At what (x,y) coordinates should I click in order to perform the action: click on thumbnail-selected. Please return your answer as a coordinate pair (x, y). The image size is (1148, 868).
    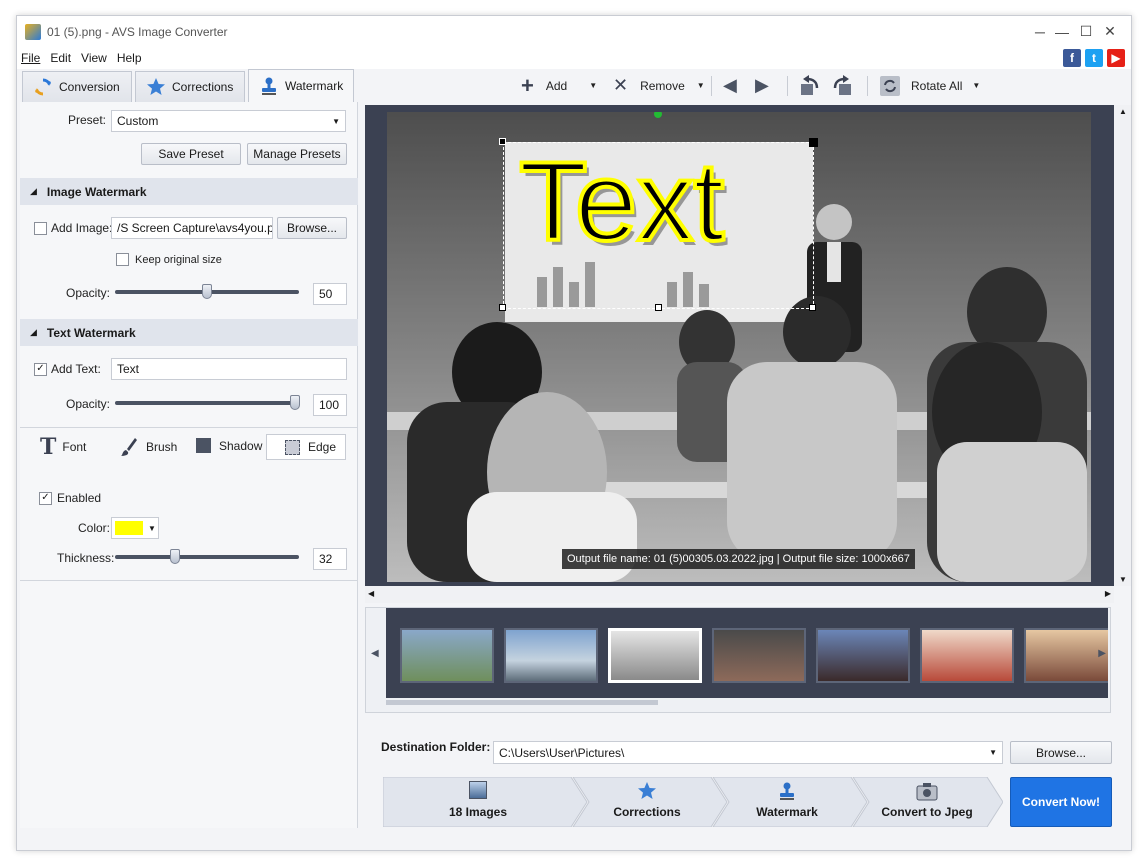
    Looking at the image, I should click on (655, 655).